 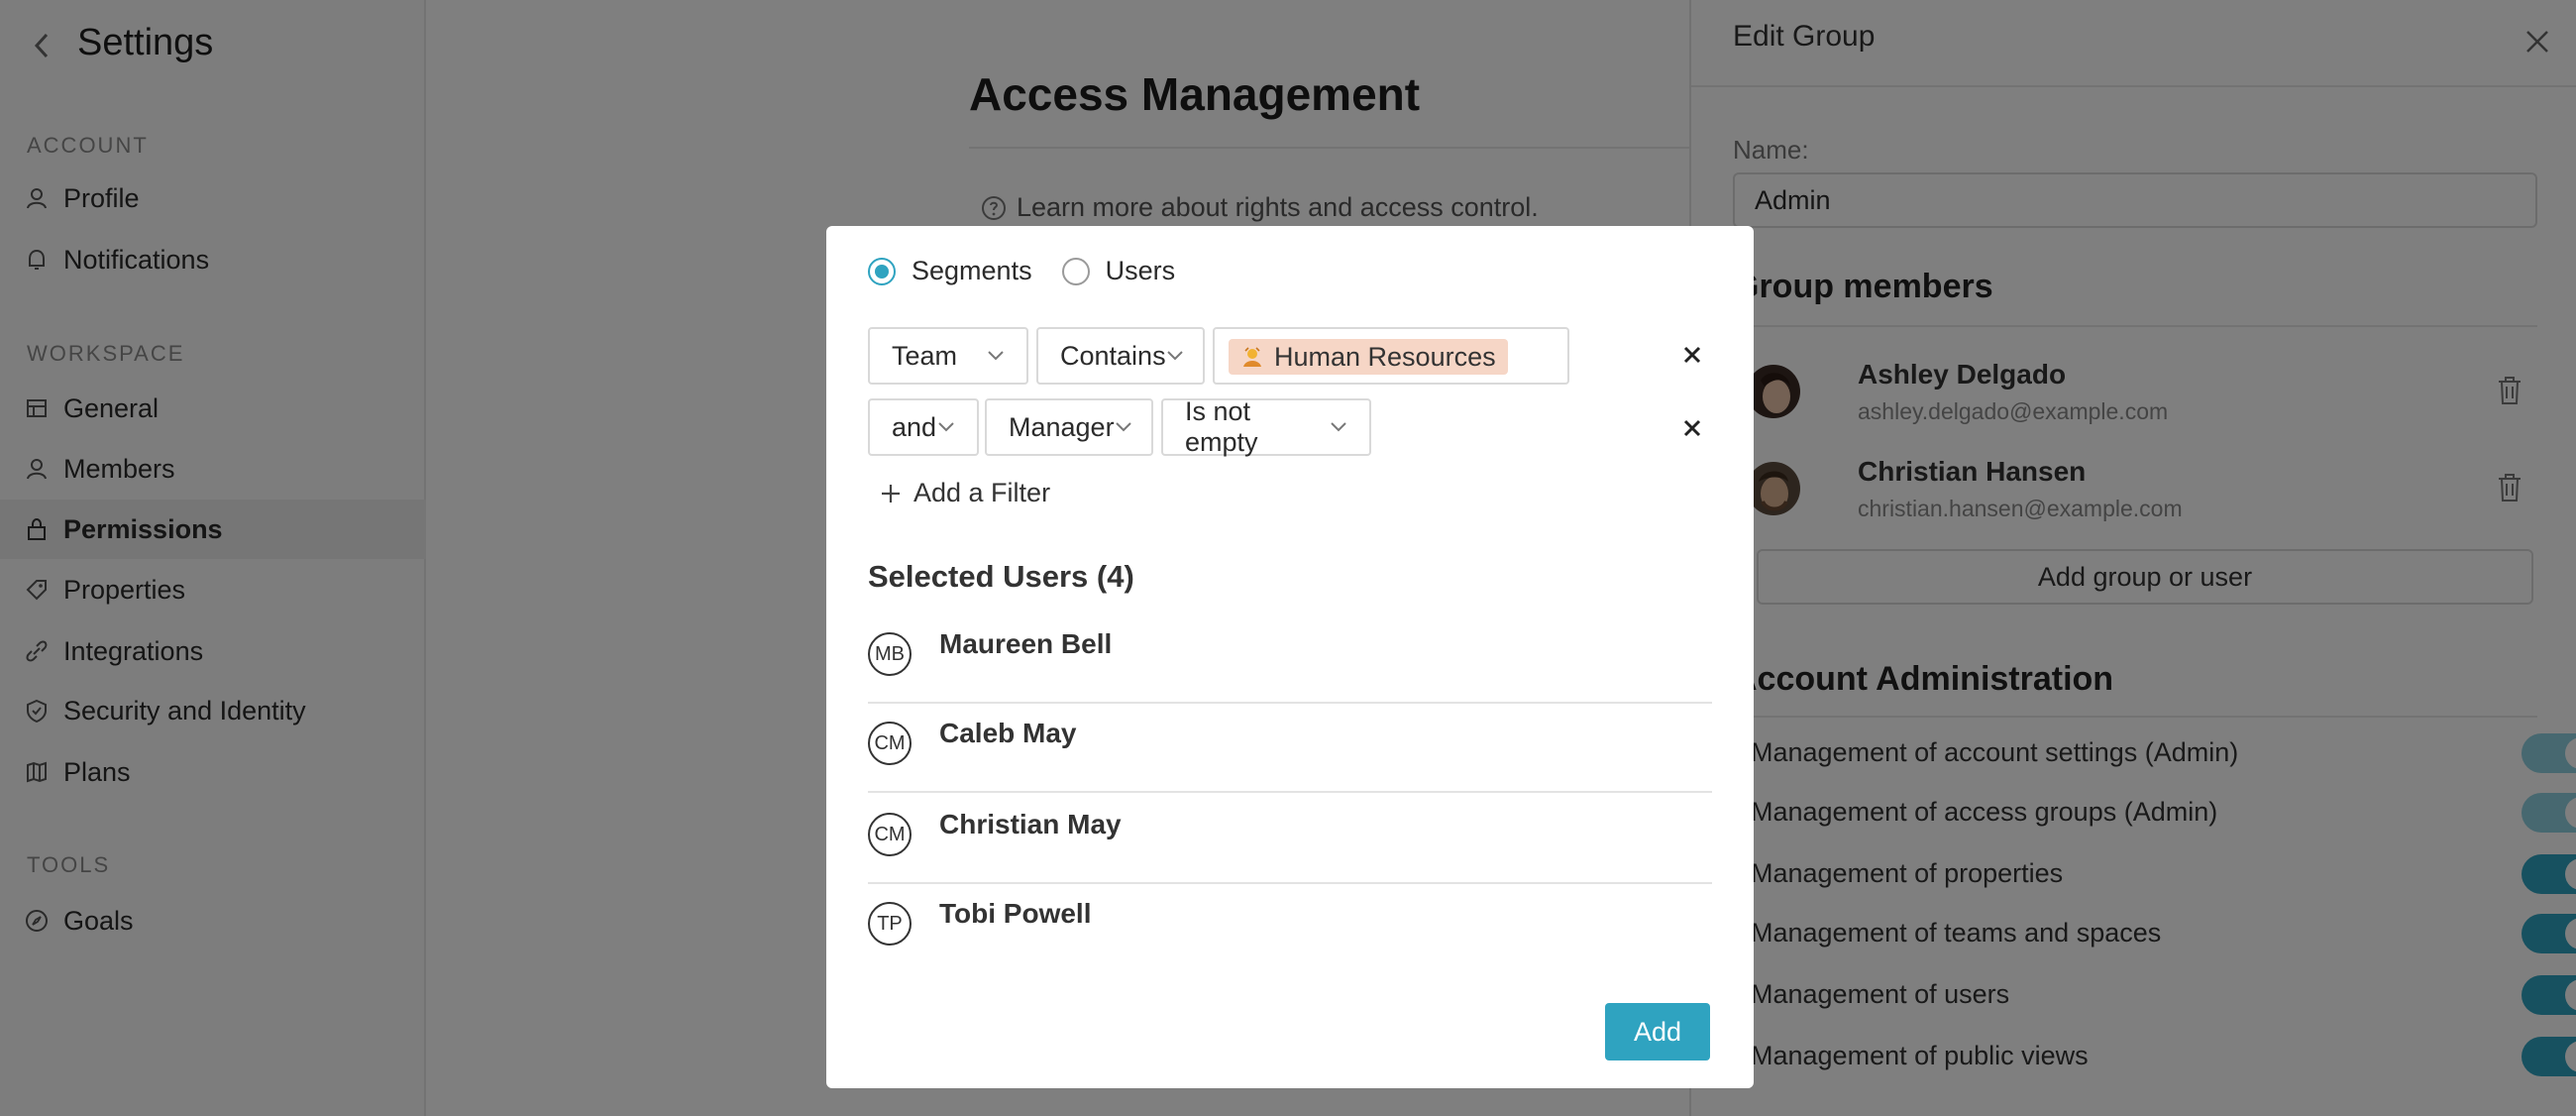 I want to click on team-chip: Human Resources, so click(x=1368, y=357).